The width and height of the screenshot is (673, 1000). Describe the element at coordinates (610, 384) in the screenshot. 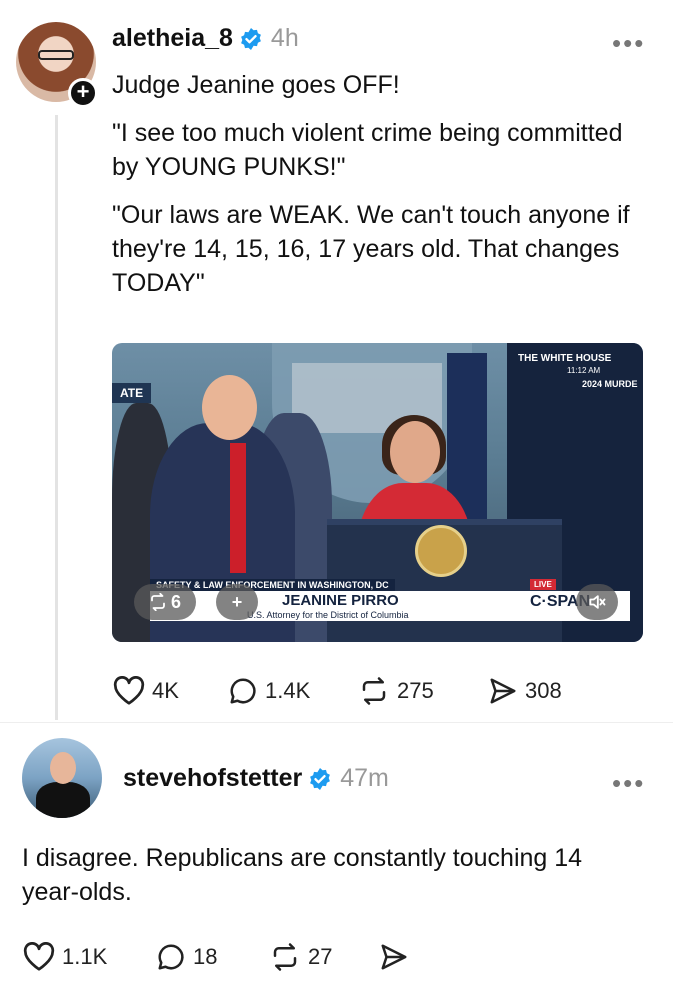

I see `banner-right: 2024 MURDE` at that location.